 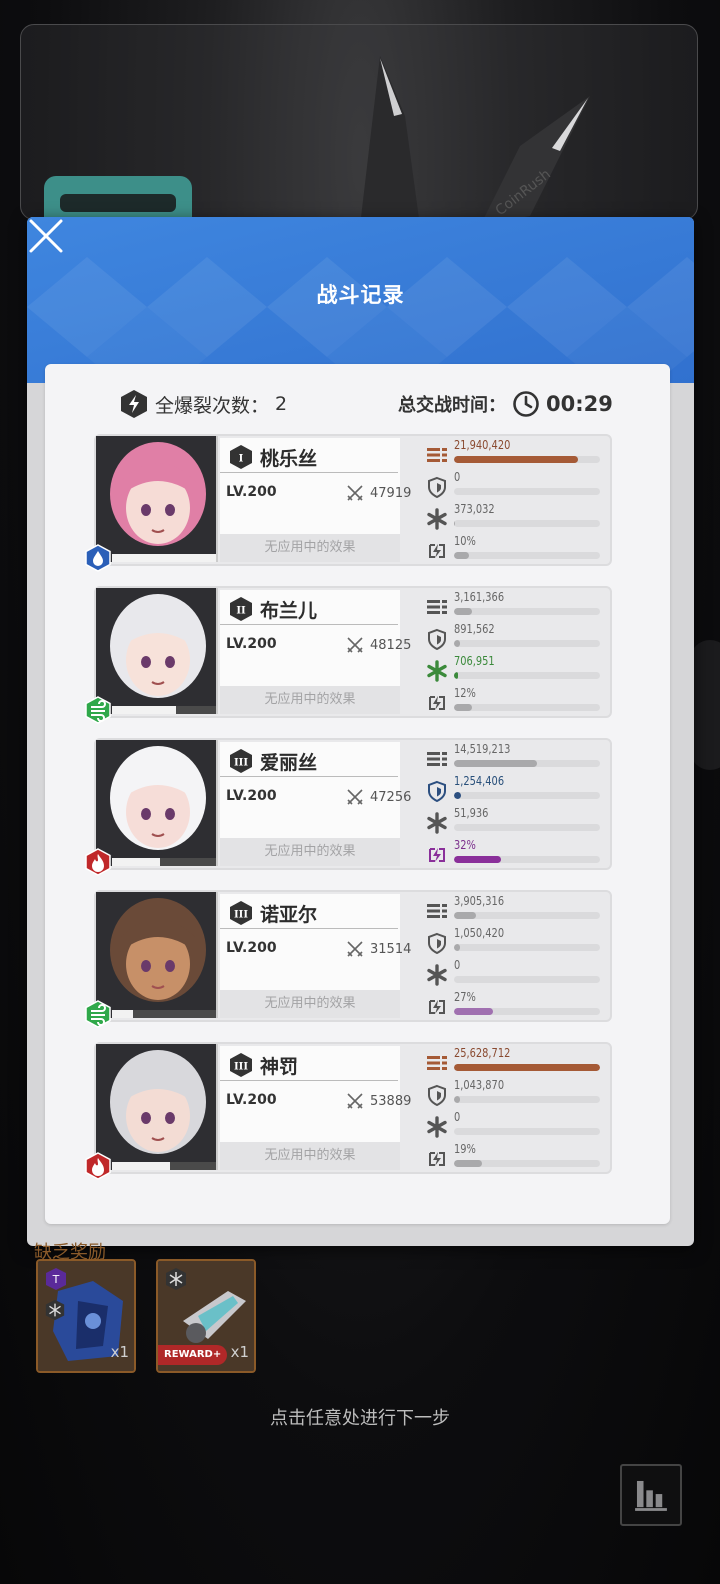 What do you see at coordinates (360, 295) in the screenshot?
I see `dialog-title: 战斗记录` at bounding box center [360, 295].